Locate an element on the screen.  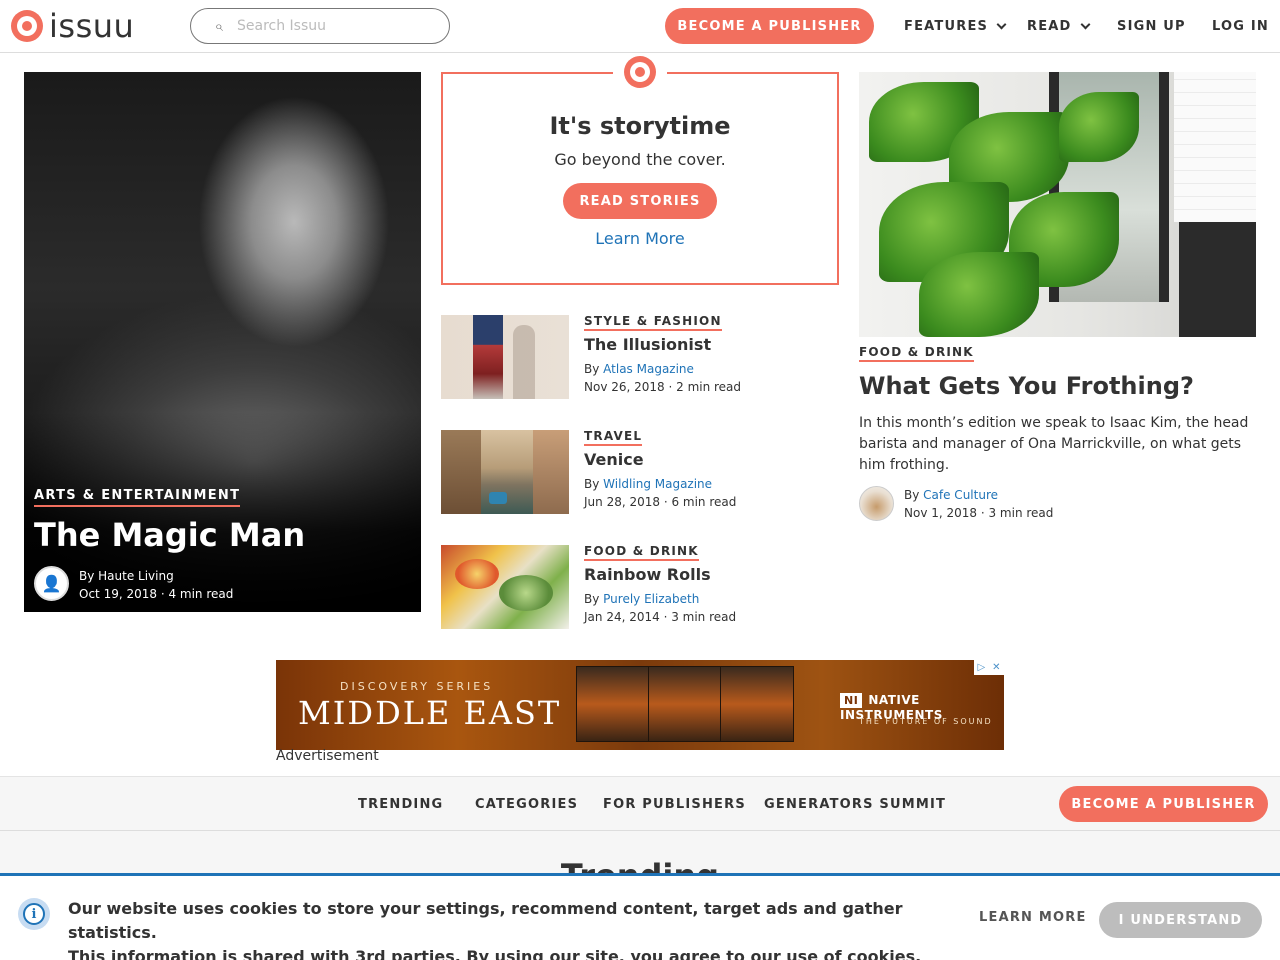
advertisement-label: Advertisement is located at coordinates (327, 756).